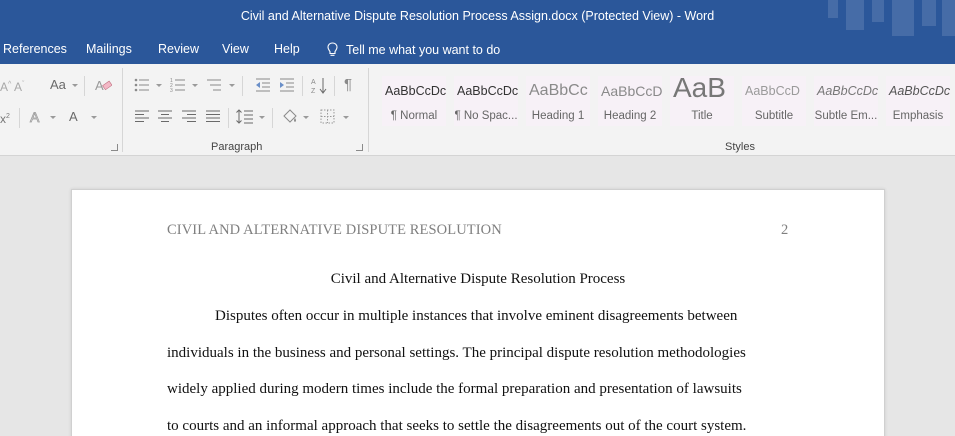  What do you see at coordinates (165, 116) in the screenshot?
I see `align-center-icon` at bounding box center [165, 116].